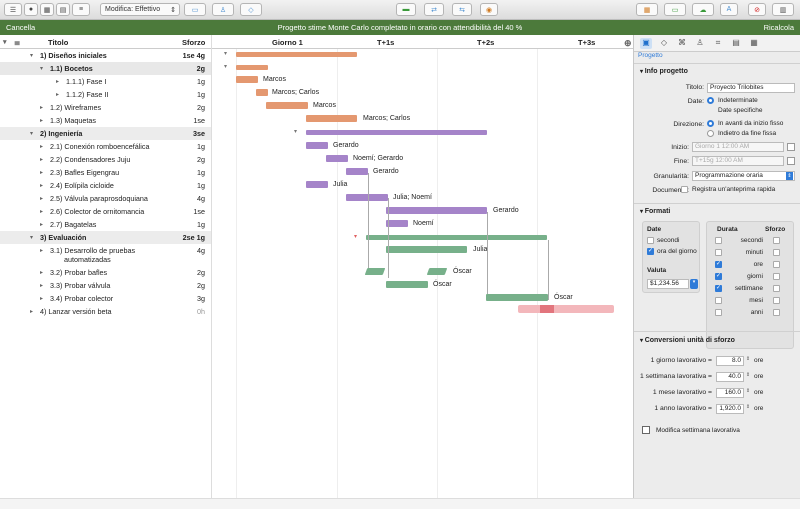 This screenshot has width=800, height=509. What do you see at coordinates (730, 377) in the screenshot?
I see `conversion-field: 40.0` at bounding box center [730, 377].